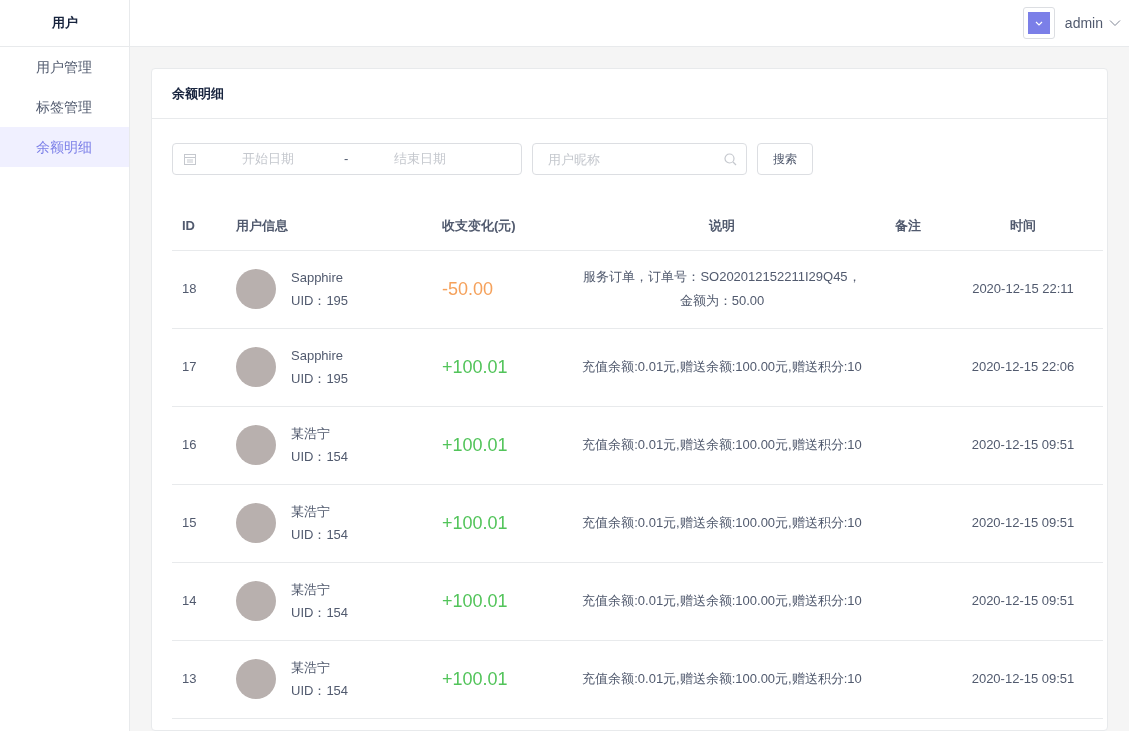 The width and height of the screenshot is (1129, 731). What do you see at coordinates (189, 445) in the screenshot?
I see `id-text: 16` at bounding box center [189, 445].